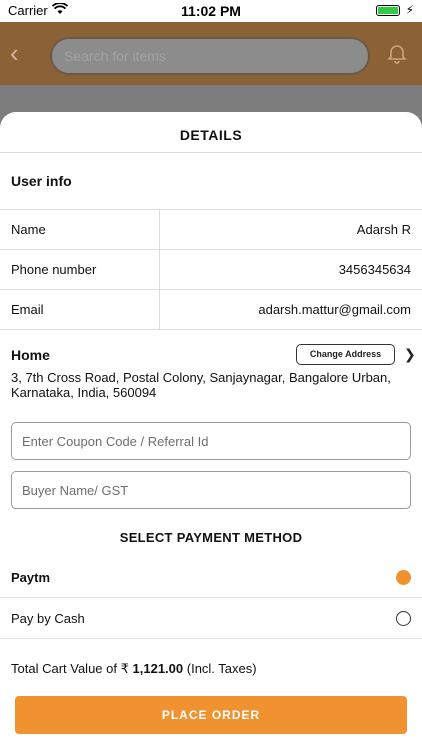 This screenshot has height=750, width=422. What do you see at coordinates (158, 668) in the screenshot?
I see `total-amount: 1,121.00` at bounding box center [158, 668].